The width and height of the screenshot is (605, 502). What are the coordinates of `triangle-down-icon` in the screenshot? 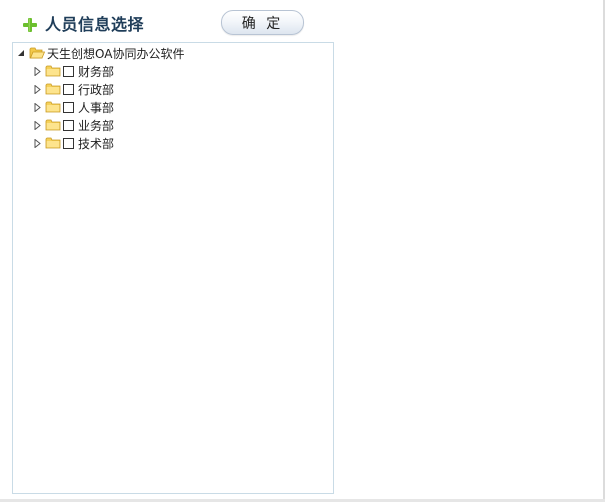 It's located at (21, 53).